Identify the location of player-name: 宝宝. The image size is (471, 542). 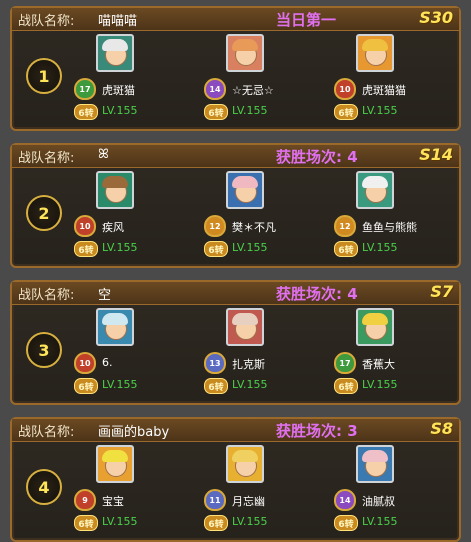
(113, 501).